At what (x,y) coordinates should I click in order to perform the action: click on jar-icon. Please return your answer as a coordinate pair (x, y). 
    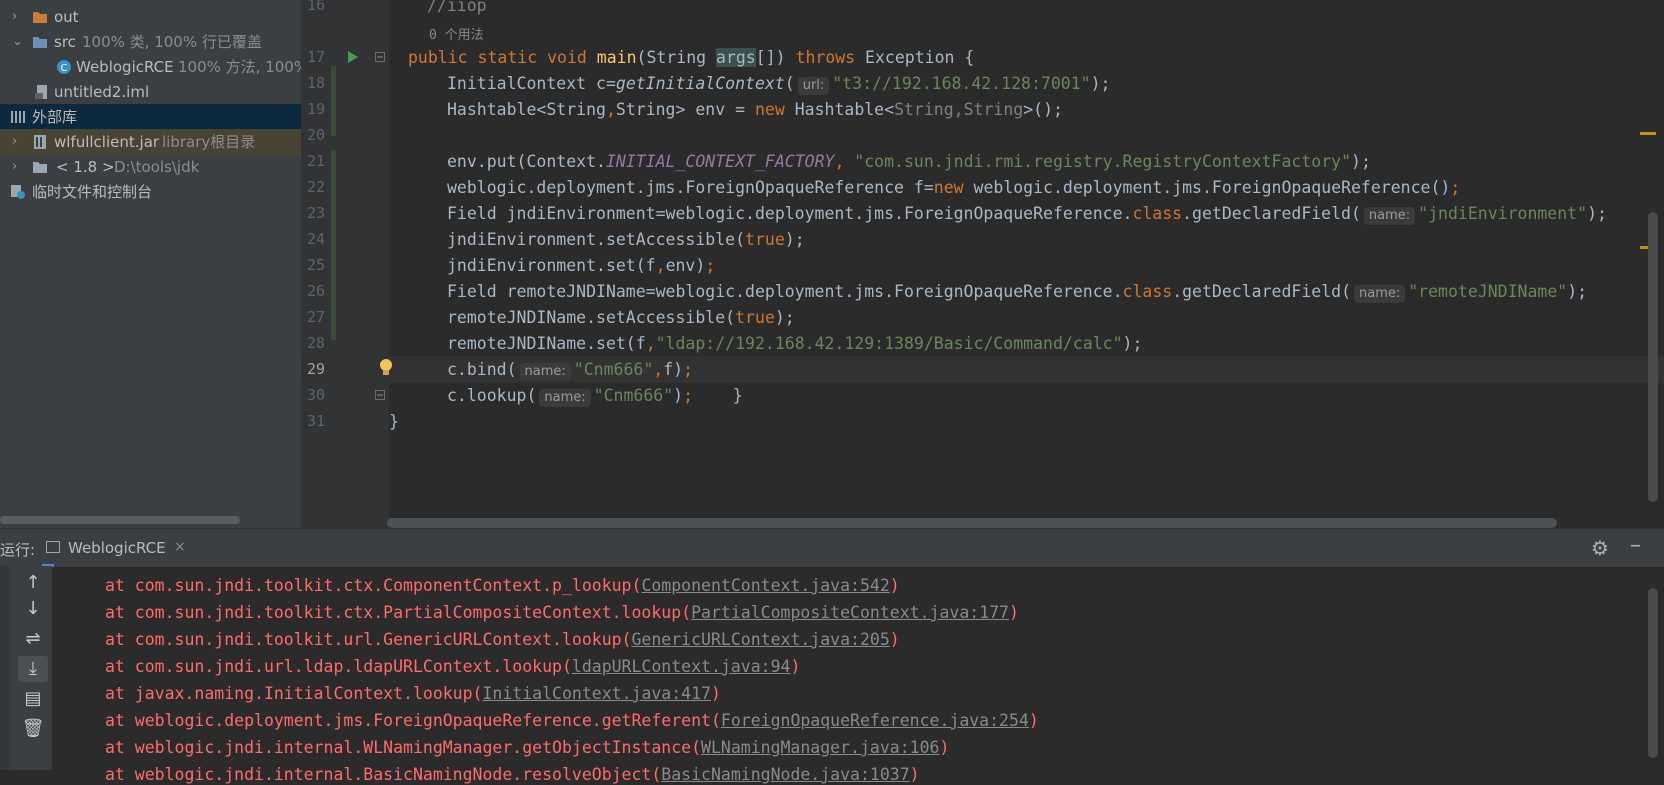
    Looking at the image, I should click on (40, 142).